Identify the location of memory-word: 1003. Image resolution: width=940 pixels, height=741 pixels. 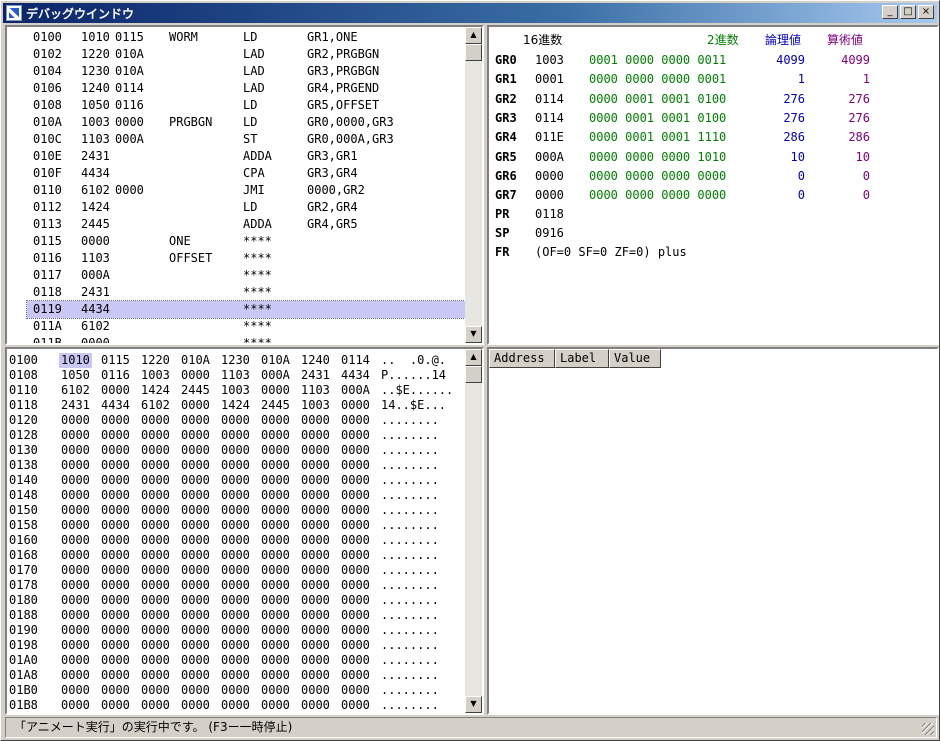
(155, 375).